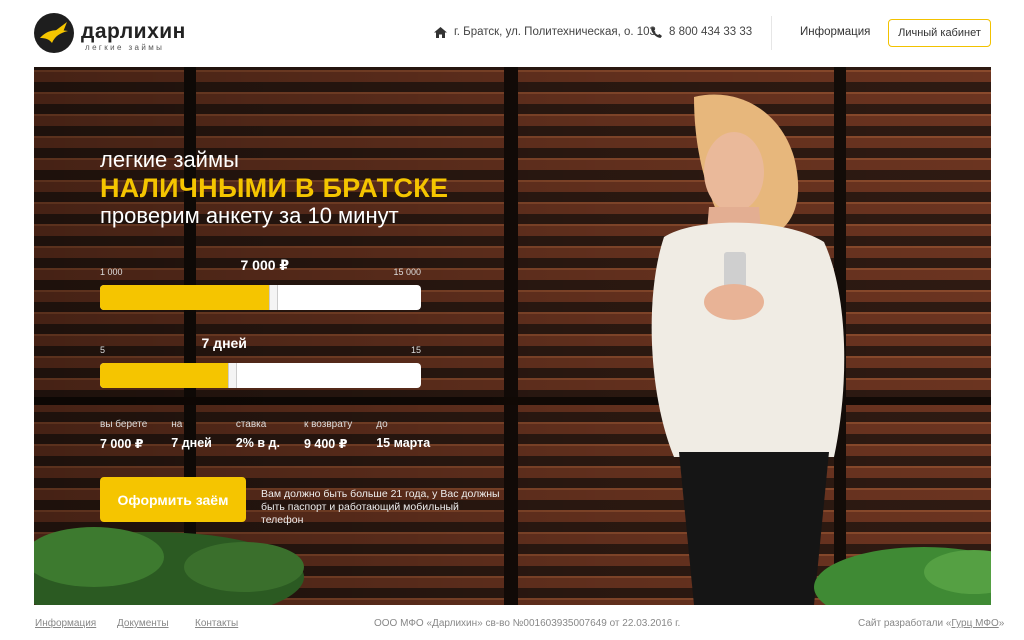 This screenshot has width=1024, height=640. I want to click on term-min-label: 5, so click(103, 350).